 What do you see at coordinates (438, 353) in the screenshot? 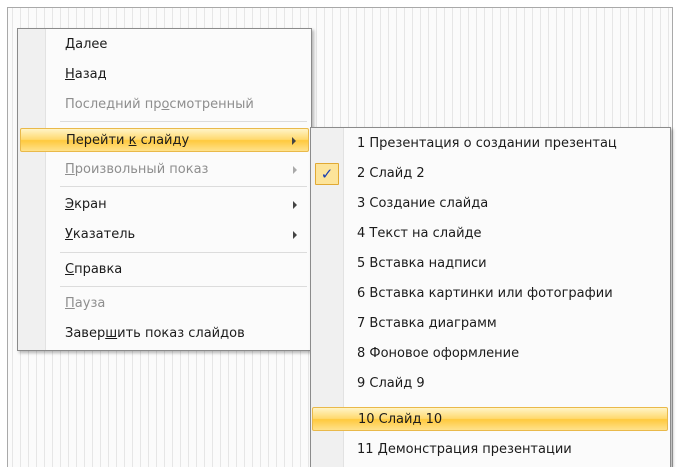
I see `slide-item-label: 8 Фоновое оформление` at bounding box center [438, 353].